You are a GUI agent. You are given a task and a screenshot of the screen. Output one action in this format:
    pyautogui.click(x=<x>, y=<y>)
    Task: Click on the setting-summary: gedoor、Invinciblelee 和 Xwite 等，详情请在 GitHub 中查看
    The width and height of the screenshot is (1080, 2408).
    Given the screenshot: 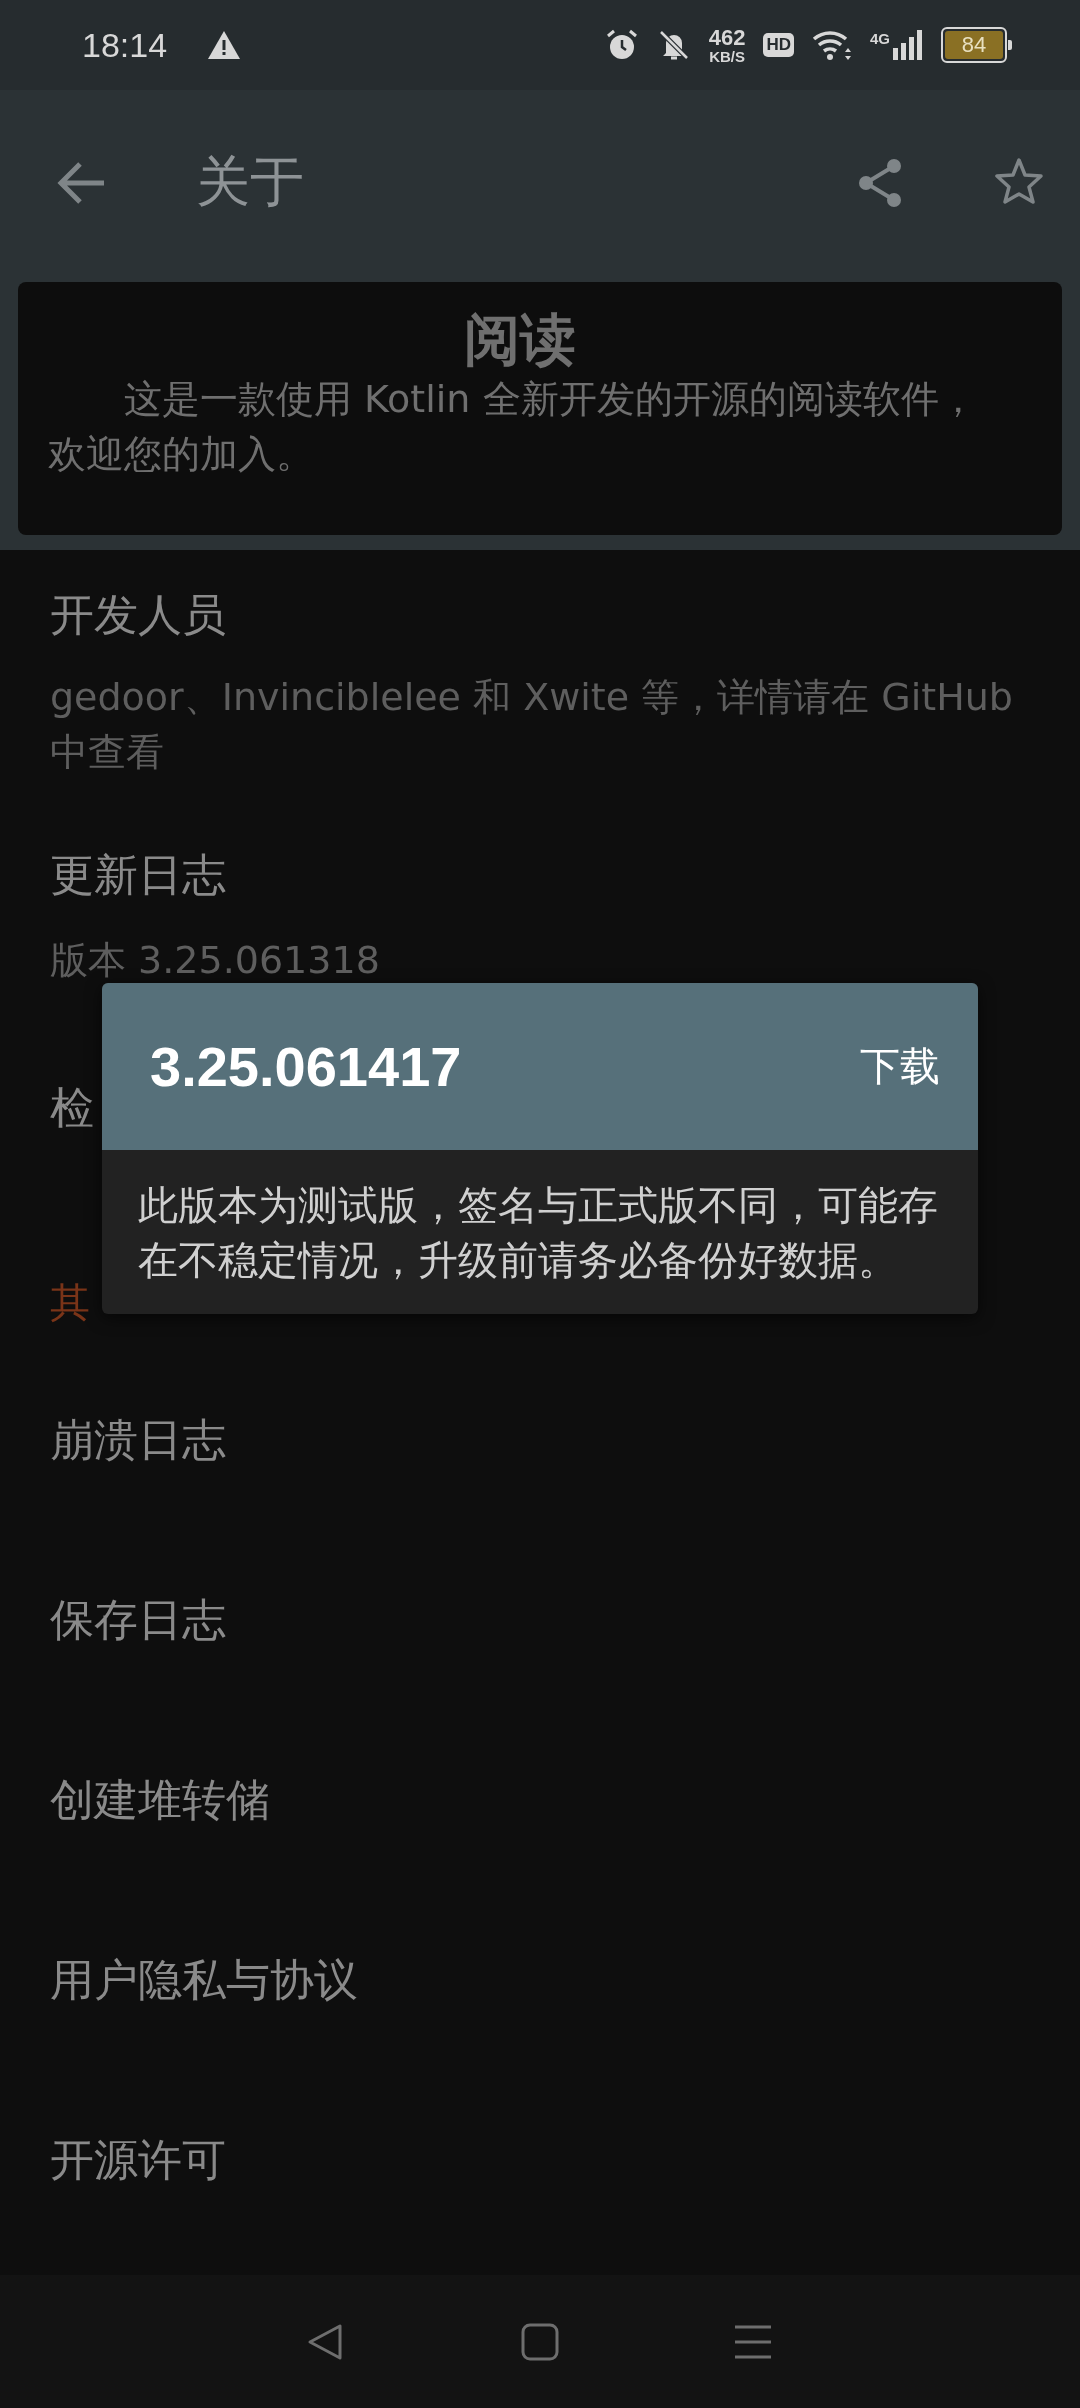 What is the action you would take?
    pyautogui.click(x=532, y=725)
    